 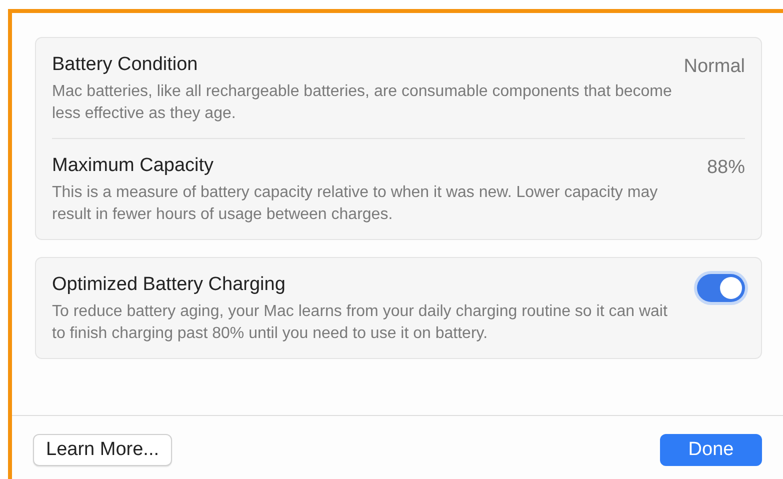 What do you see at coordinates (360, 323) in the screenshot?
I see `setting-description: To reduce battery aging, your Mac learns from your daily charging routine so it can wait to finish charging past 80% until you need to use it on battery.` at bounding box center [360, 323].